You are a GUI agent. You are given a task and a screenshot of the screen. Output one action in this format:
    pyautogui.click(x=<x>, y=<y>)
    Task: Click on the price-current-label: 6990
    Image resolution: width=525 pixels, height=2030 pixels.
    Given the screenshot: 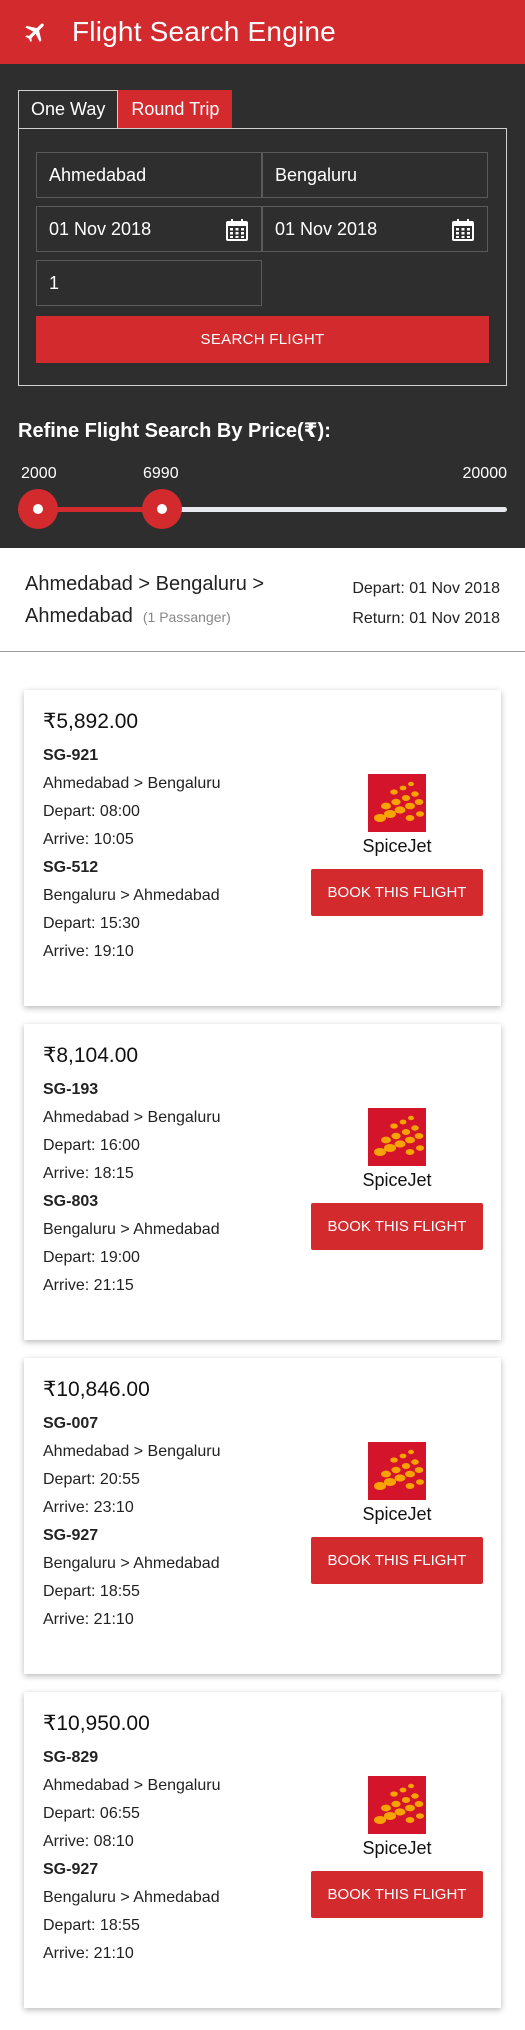 What is the action you would take?
    pyautogui.click(x=161, y=473)
    